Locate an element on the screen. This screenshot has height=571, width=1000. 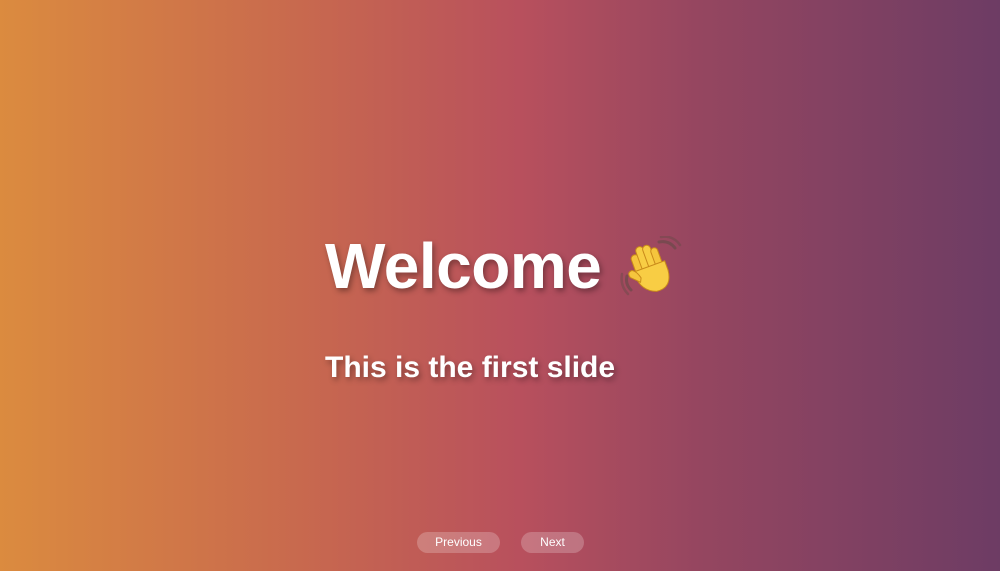
slide-title: Welcome is located at coordinates (463, 266).